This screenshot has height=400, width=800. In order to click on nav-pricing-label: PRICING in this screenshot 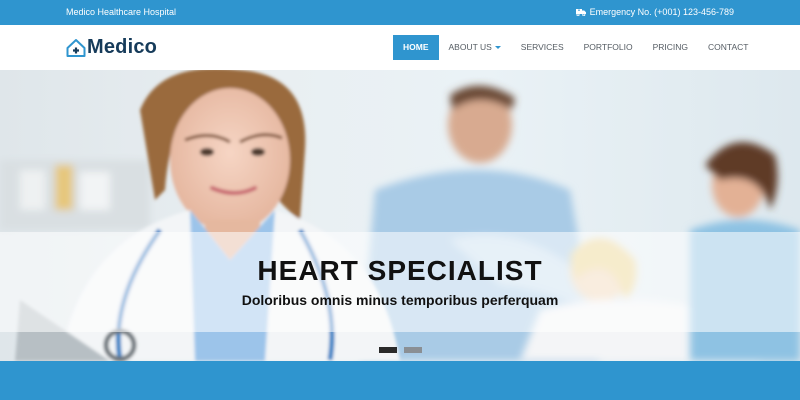, I will do `click(670, 47)`.